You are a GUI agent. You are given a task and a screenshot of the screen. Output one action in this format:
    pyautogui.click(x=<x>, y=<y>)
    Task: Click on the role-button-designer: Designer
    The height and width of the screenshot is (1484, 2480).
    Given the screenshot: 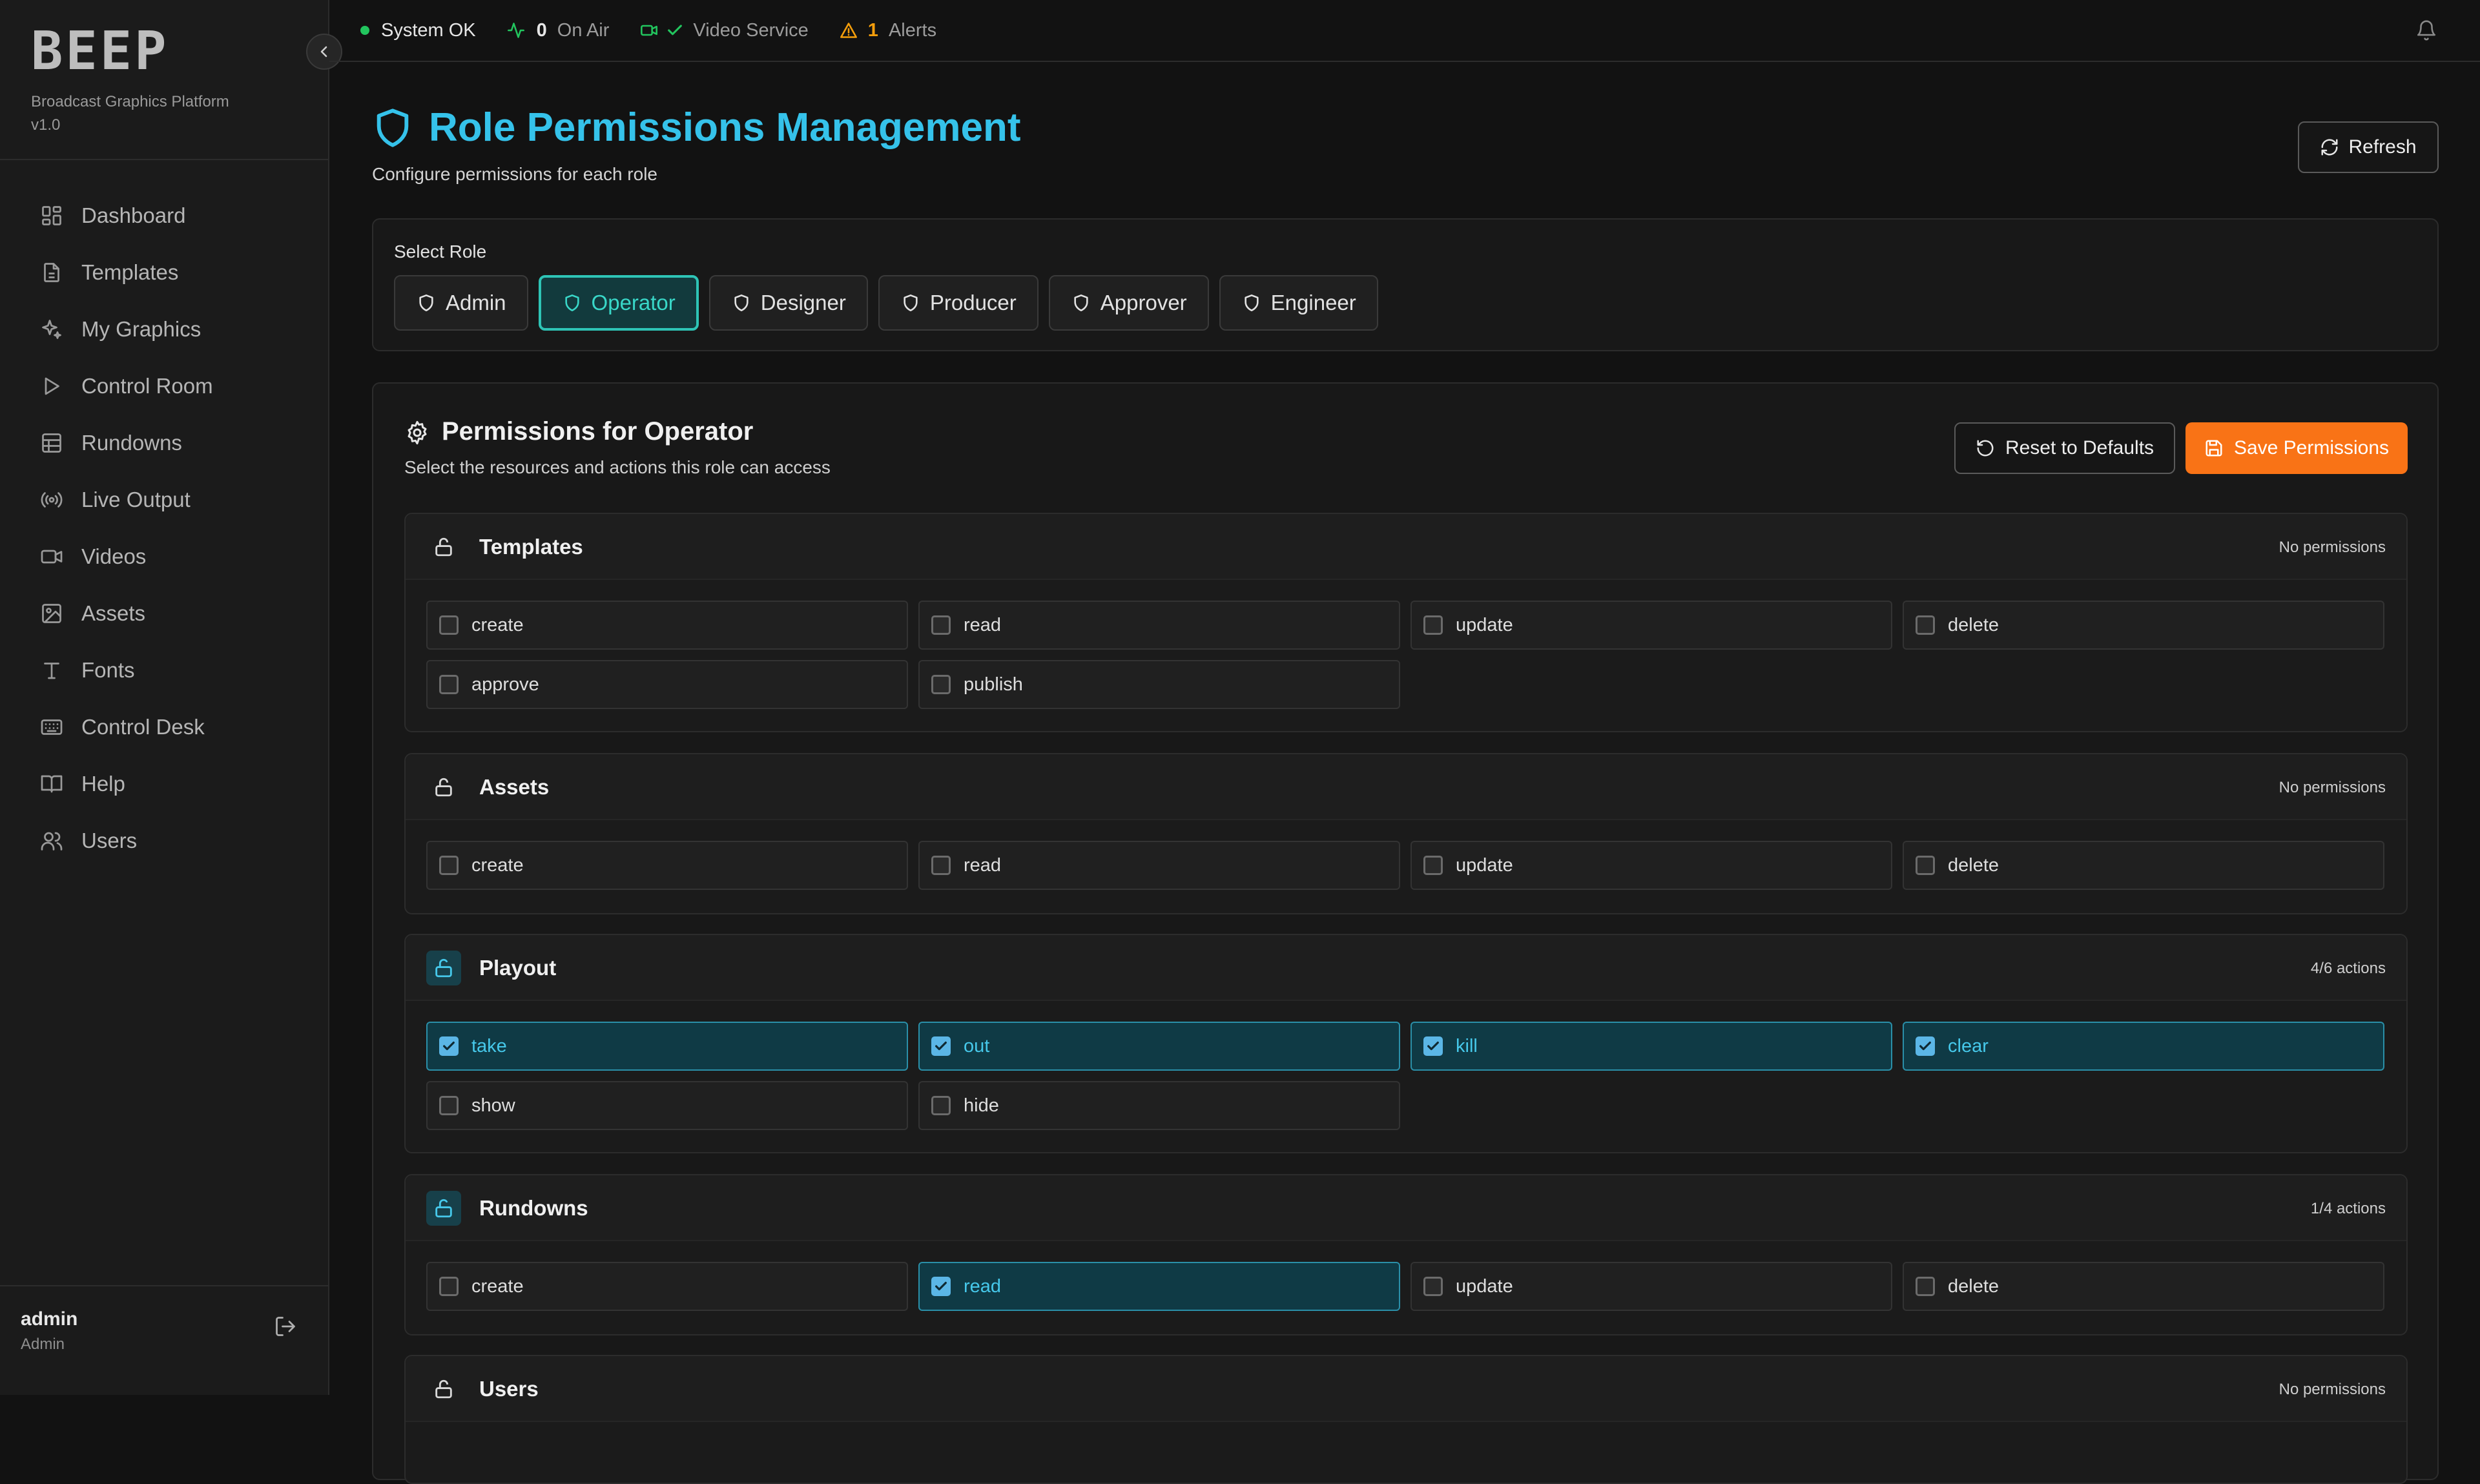 What is the action you would take?
    pyautogui.click(x=788, y=303)
    